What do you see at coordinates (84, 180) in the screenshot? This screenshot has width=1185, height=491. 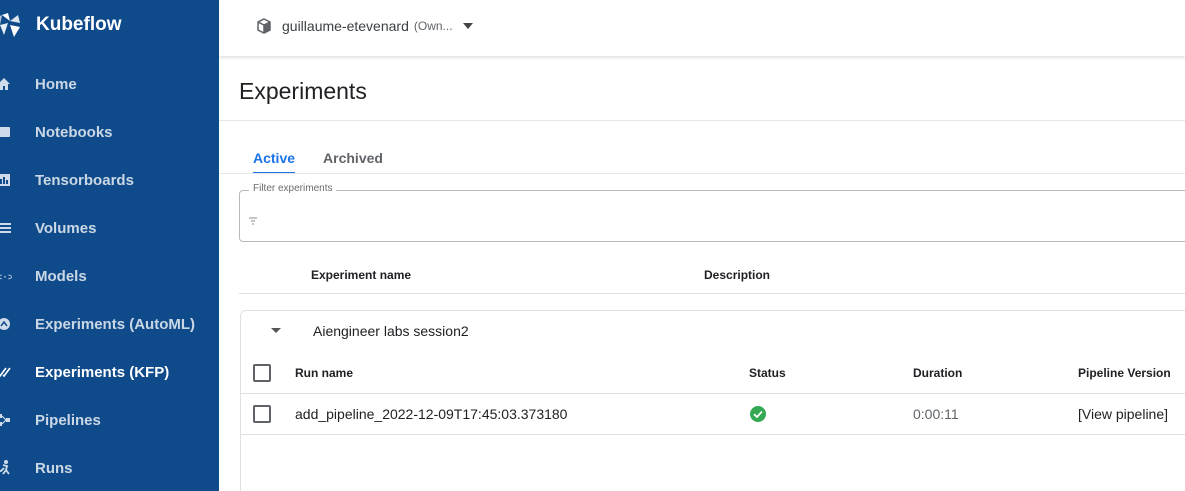 I see `sidebar-item-label: Tensorboards` at bounding box center [84, 180].